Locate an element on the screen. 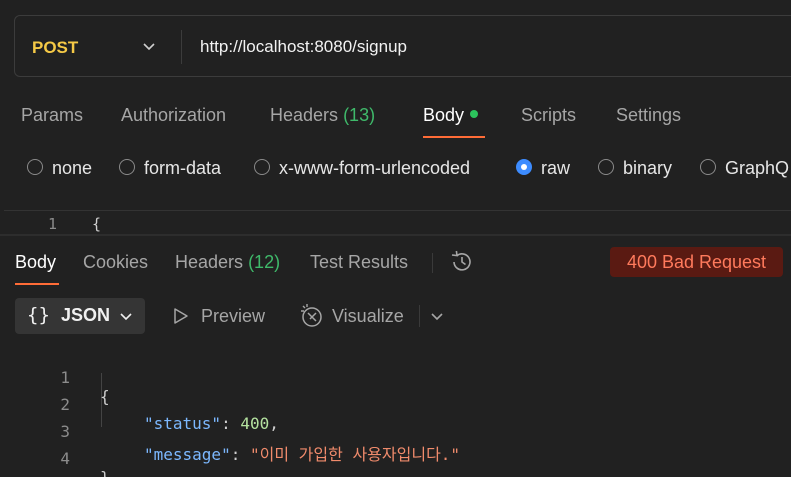 The image size is (791, 477). url-bar: POST http://localhost:8080/signup is located at coordinates (402, 46).